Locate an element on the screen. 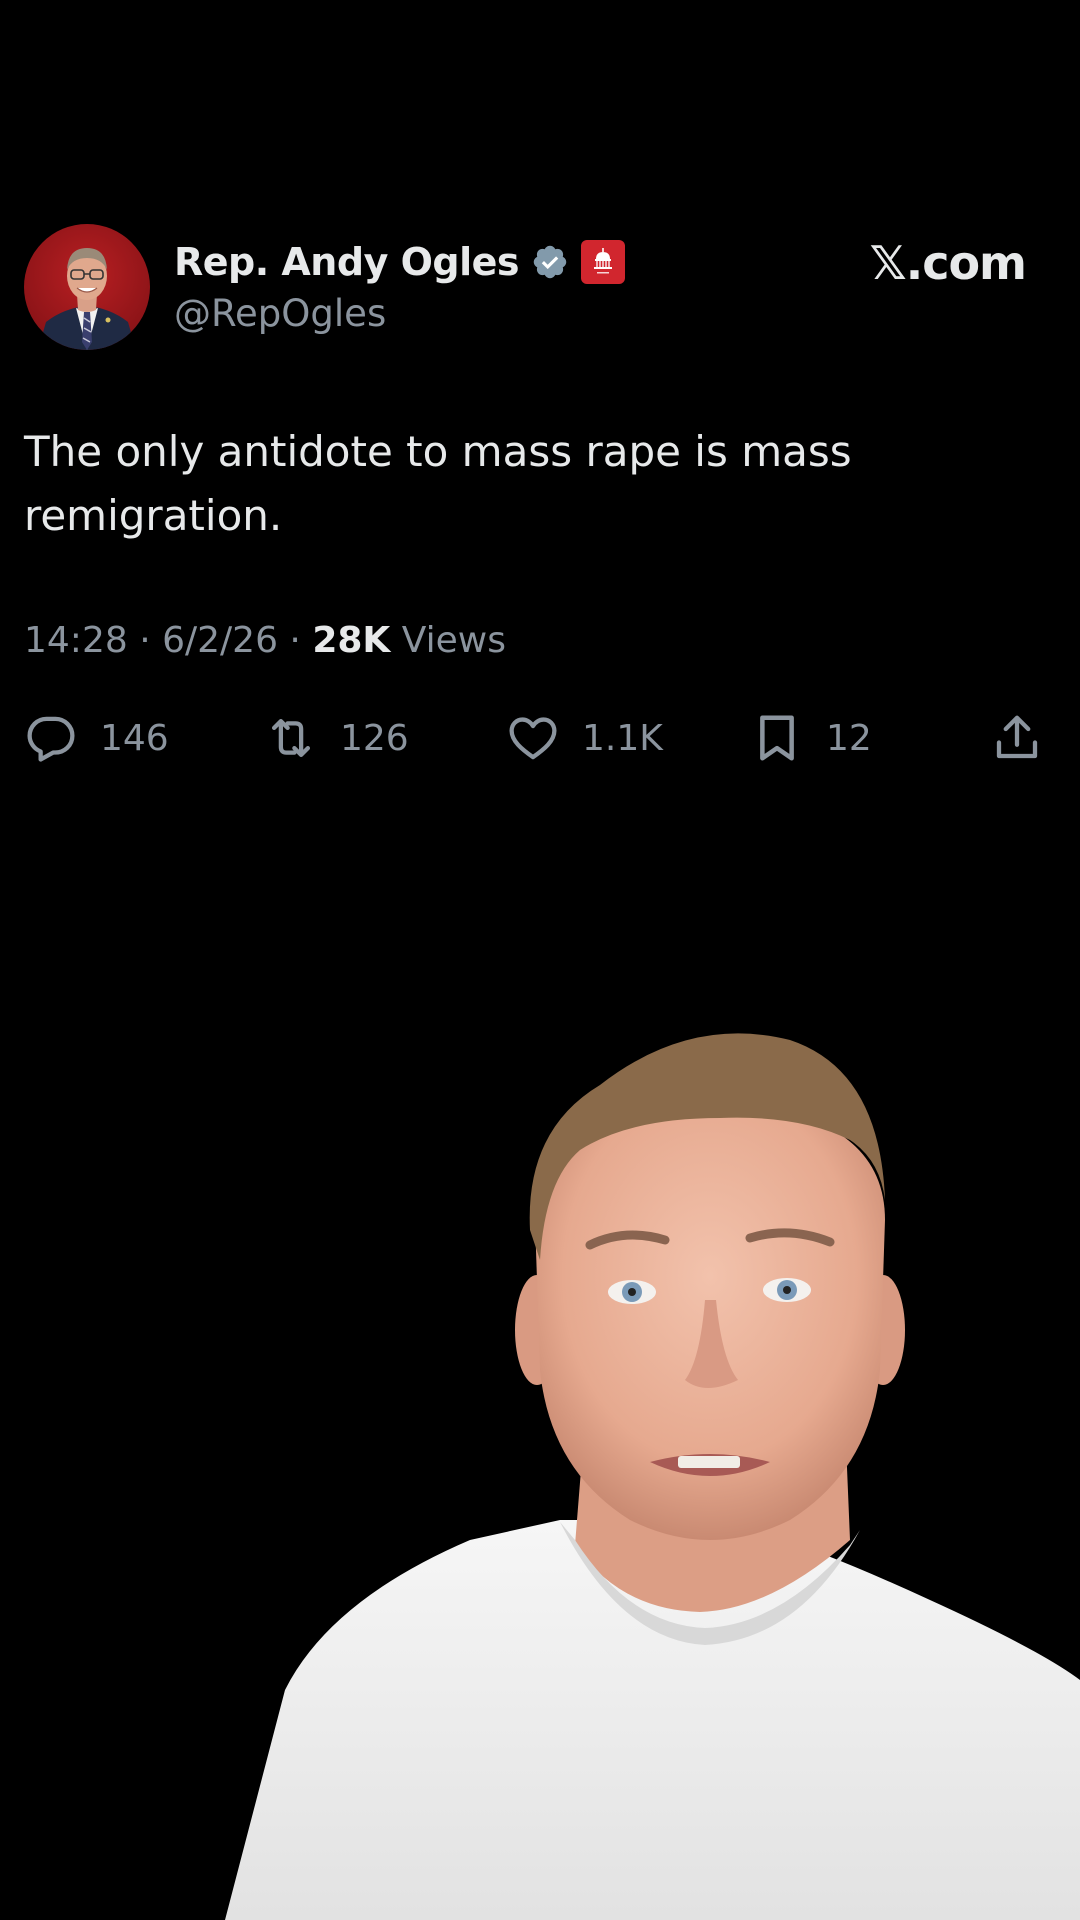 The image size is (1080, 1920). share-button is located at coordinates (1017, 738).